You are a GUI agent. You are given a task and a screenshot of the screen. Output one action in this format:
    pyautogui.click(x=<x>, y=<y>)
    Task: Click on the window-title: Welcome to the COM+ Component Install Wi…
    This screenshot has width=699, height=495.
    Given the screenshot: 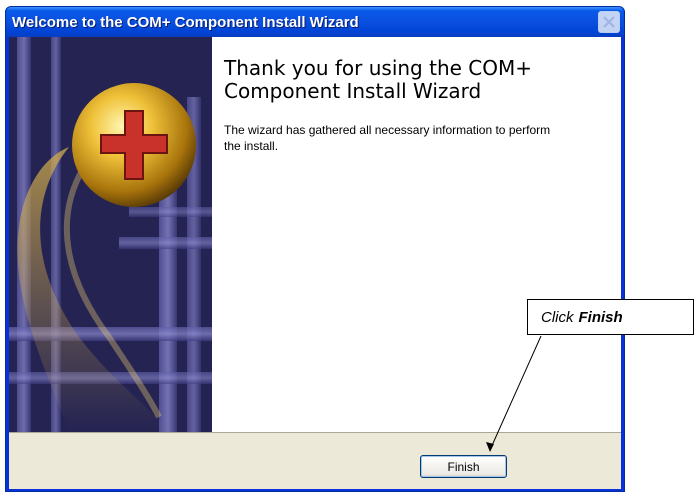 What is the action you would take?
    pyautogui.click(x=185, y=22)
    